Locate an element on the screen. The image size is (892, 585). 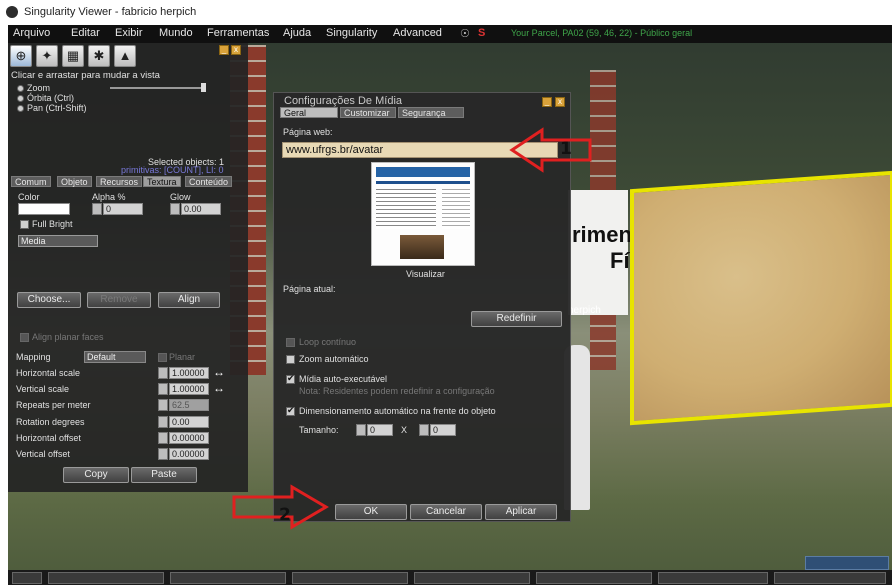
land-tool-icon: ▲ is located at coordinates (125, 56).